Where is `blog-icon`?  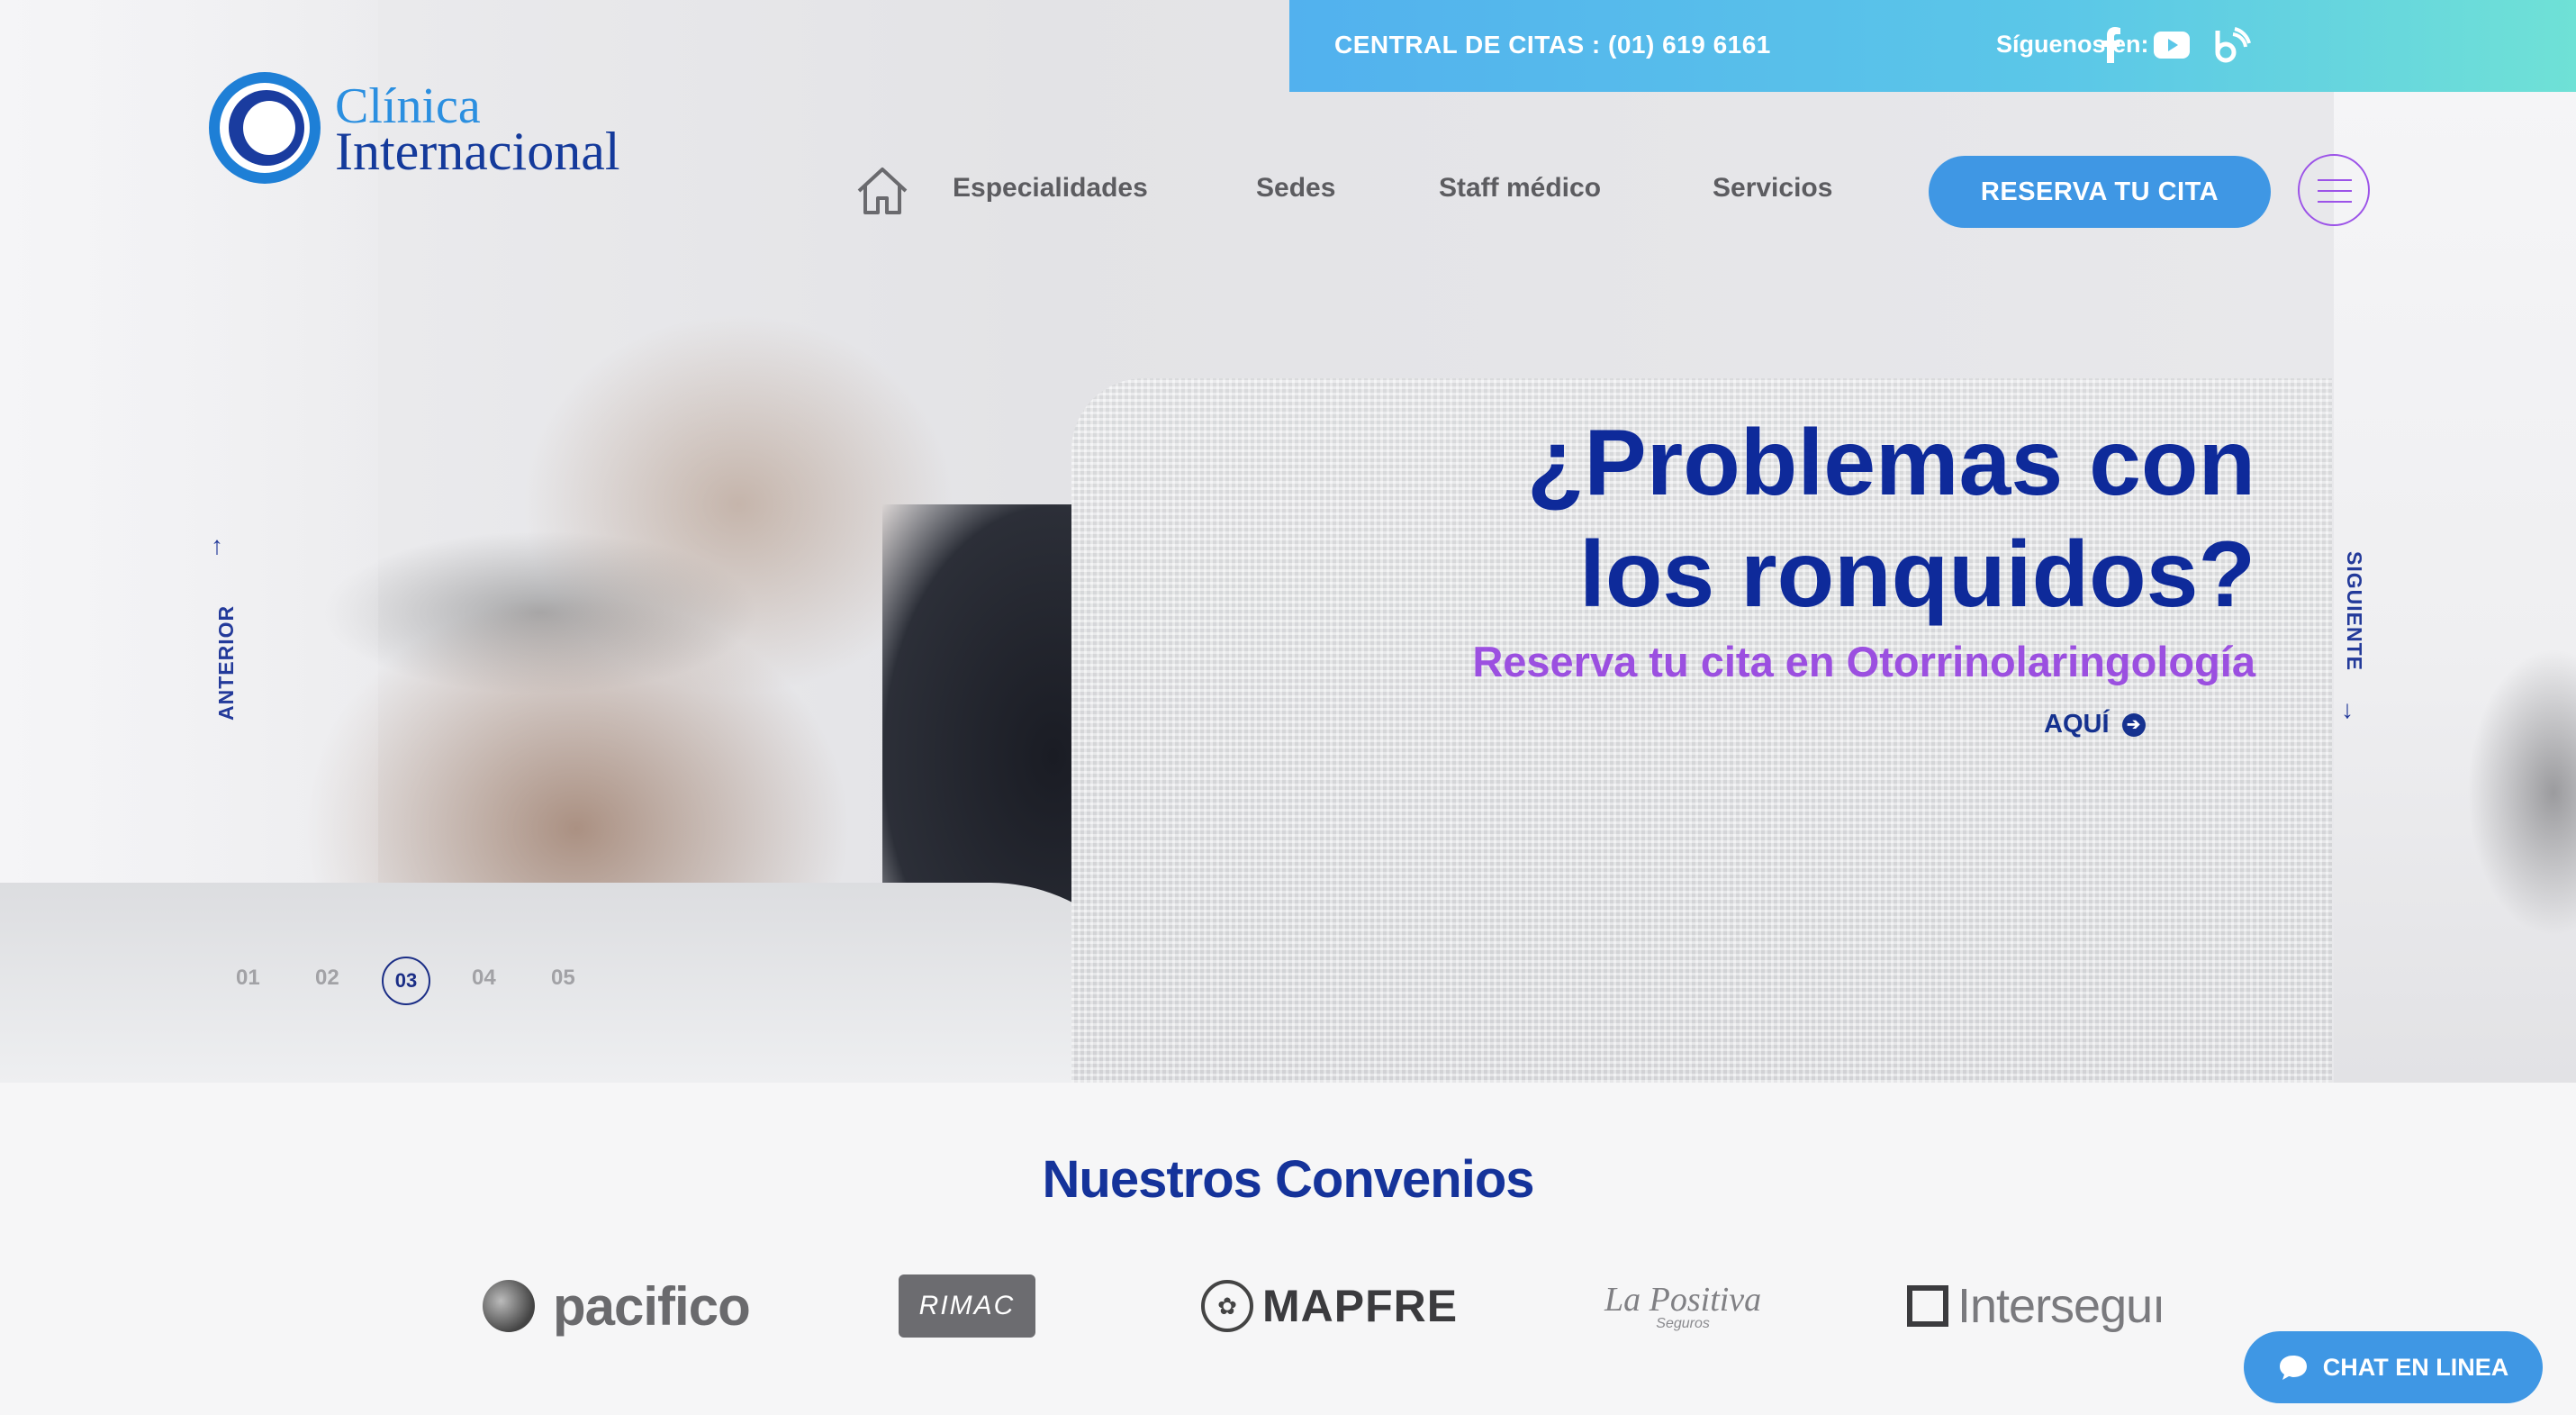
blog-icon is located at coordinates (2233, 45).